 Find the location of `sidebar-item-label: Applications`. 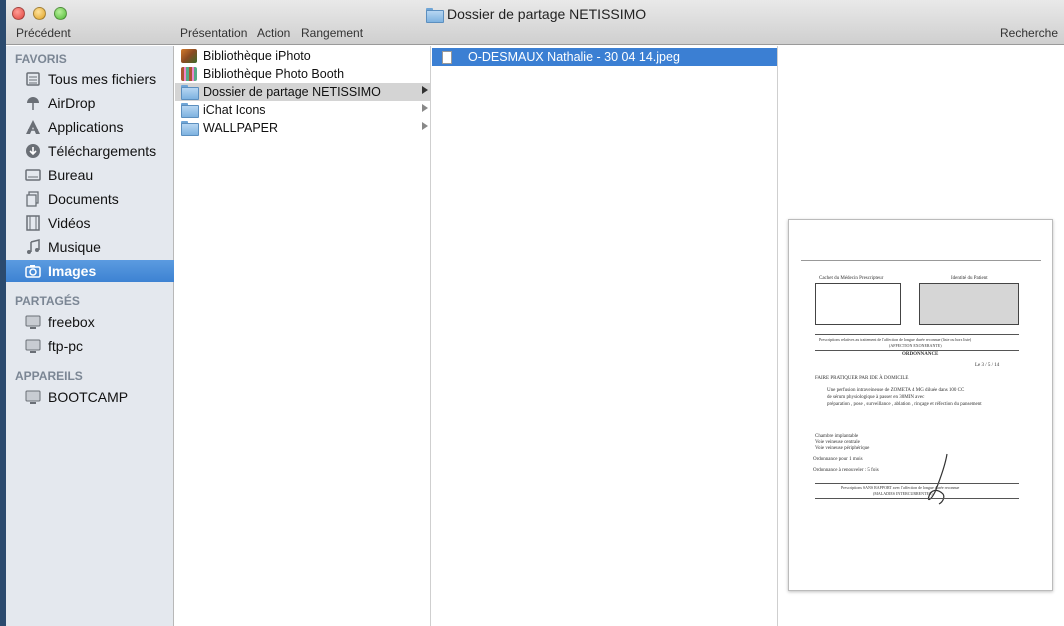

sidebar-item-label: Applications is located at coordinates (86, 127).